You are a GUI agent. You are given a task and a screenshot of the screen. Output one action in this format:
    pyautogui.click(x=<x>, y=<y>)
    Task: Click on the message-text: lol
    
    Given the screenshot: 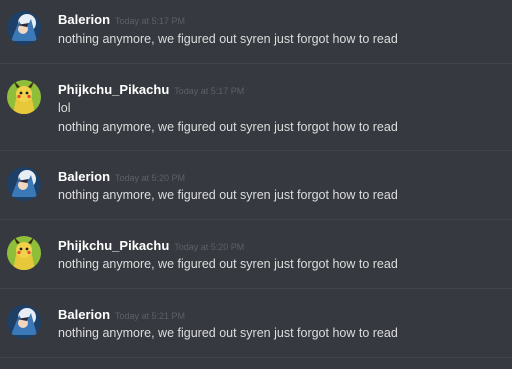 What is the action you would take?
    pyautogui.click(x=64, y=108)
    